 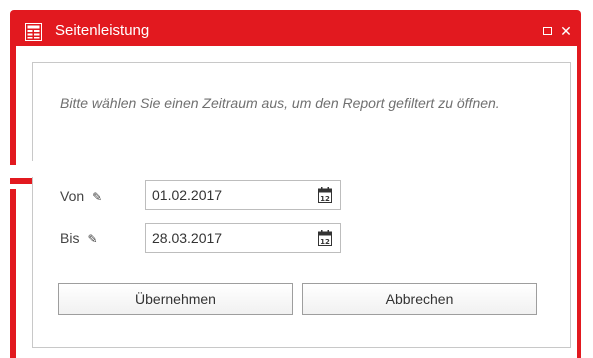 What do you see at coordinates (243, 195) in the screenshot?
I see `from-date-input: 01.02.2017 12` at bounding box center [243, 195].